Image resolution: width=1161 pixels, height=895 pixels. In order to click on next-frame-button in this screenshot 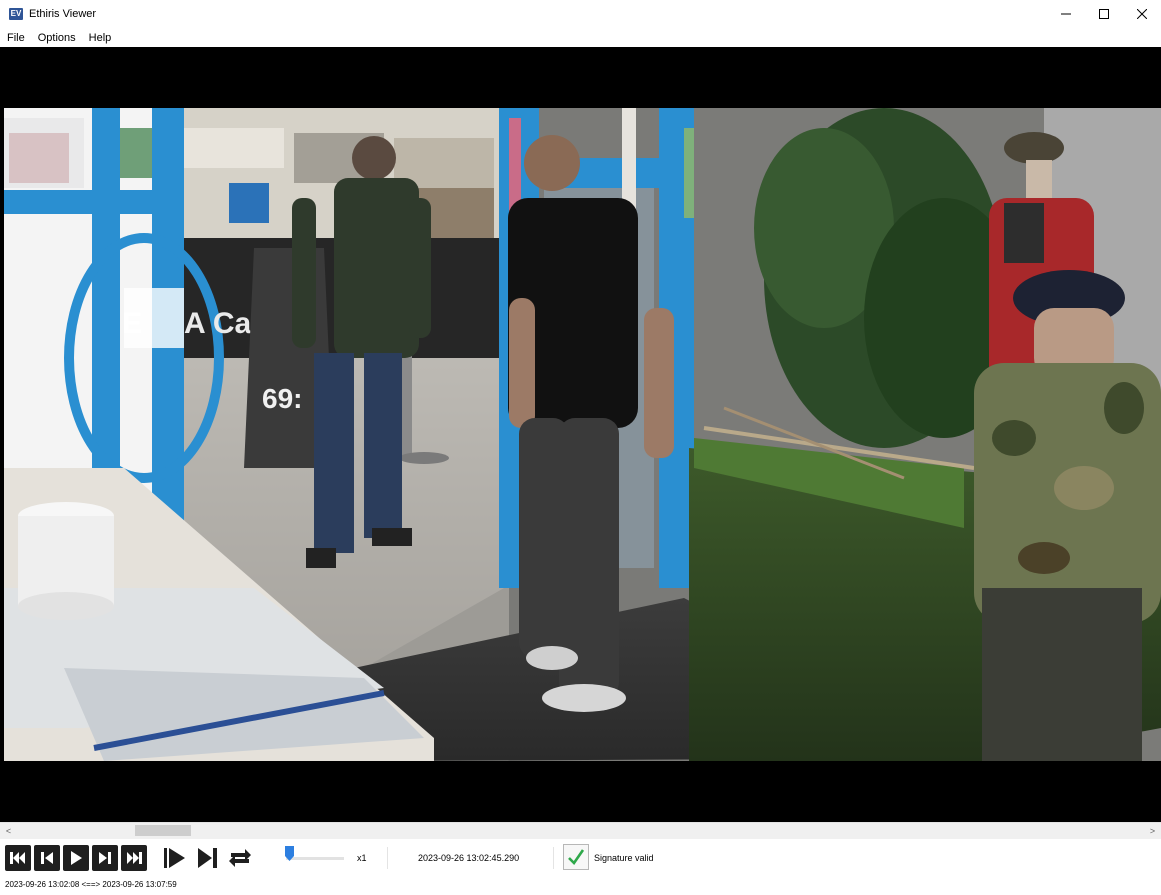, I will do `click(208, 858)`.